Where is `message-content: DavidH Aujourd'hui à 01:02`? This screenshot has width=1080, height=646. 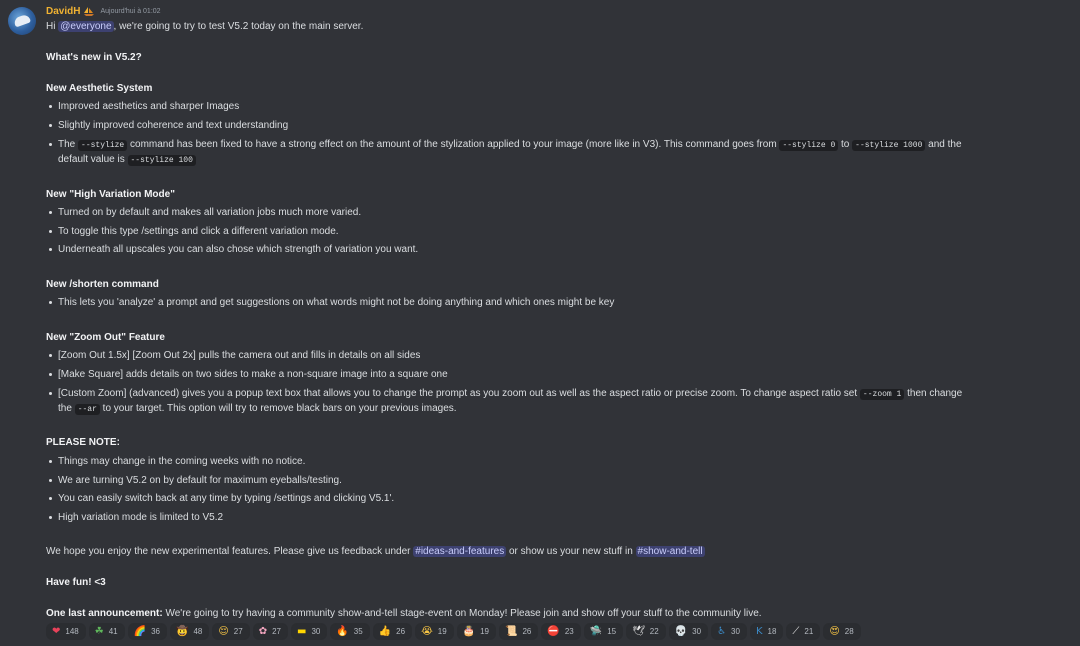 message-content: DavidH Aujourd'hui à 01:02 is located at coordinates (546, 11).